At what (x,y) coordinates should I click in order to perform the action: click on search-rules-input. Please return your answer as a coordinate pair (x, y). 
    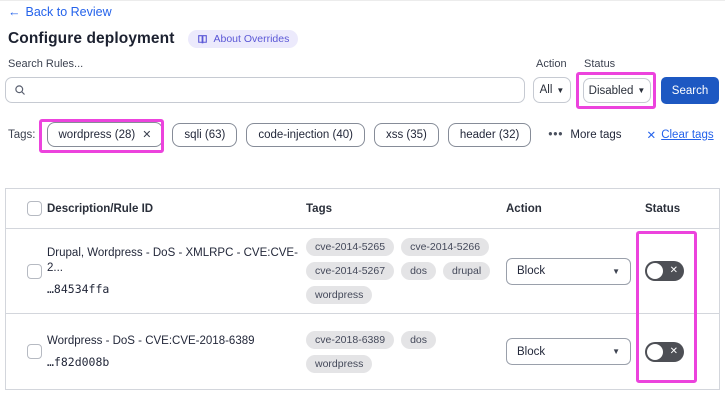
    Looking at the image, I should click on (274, 90).